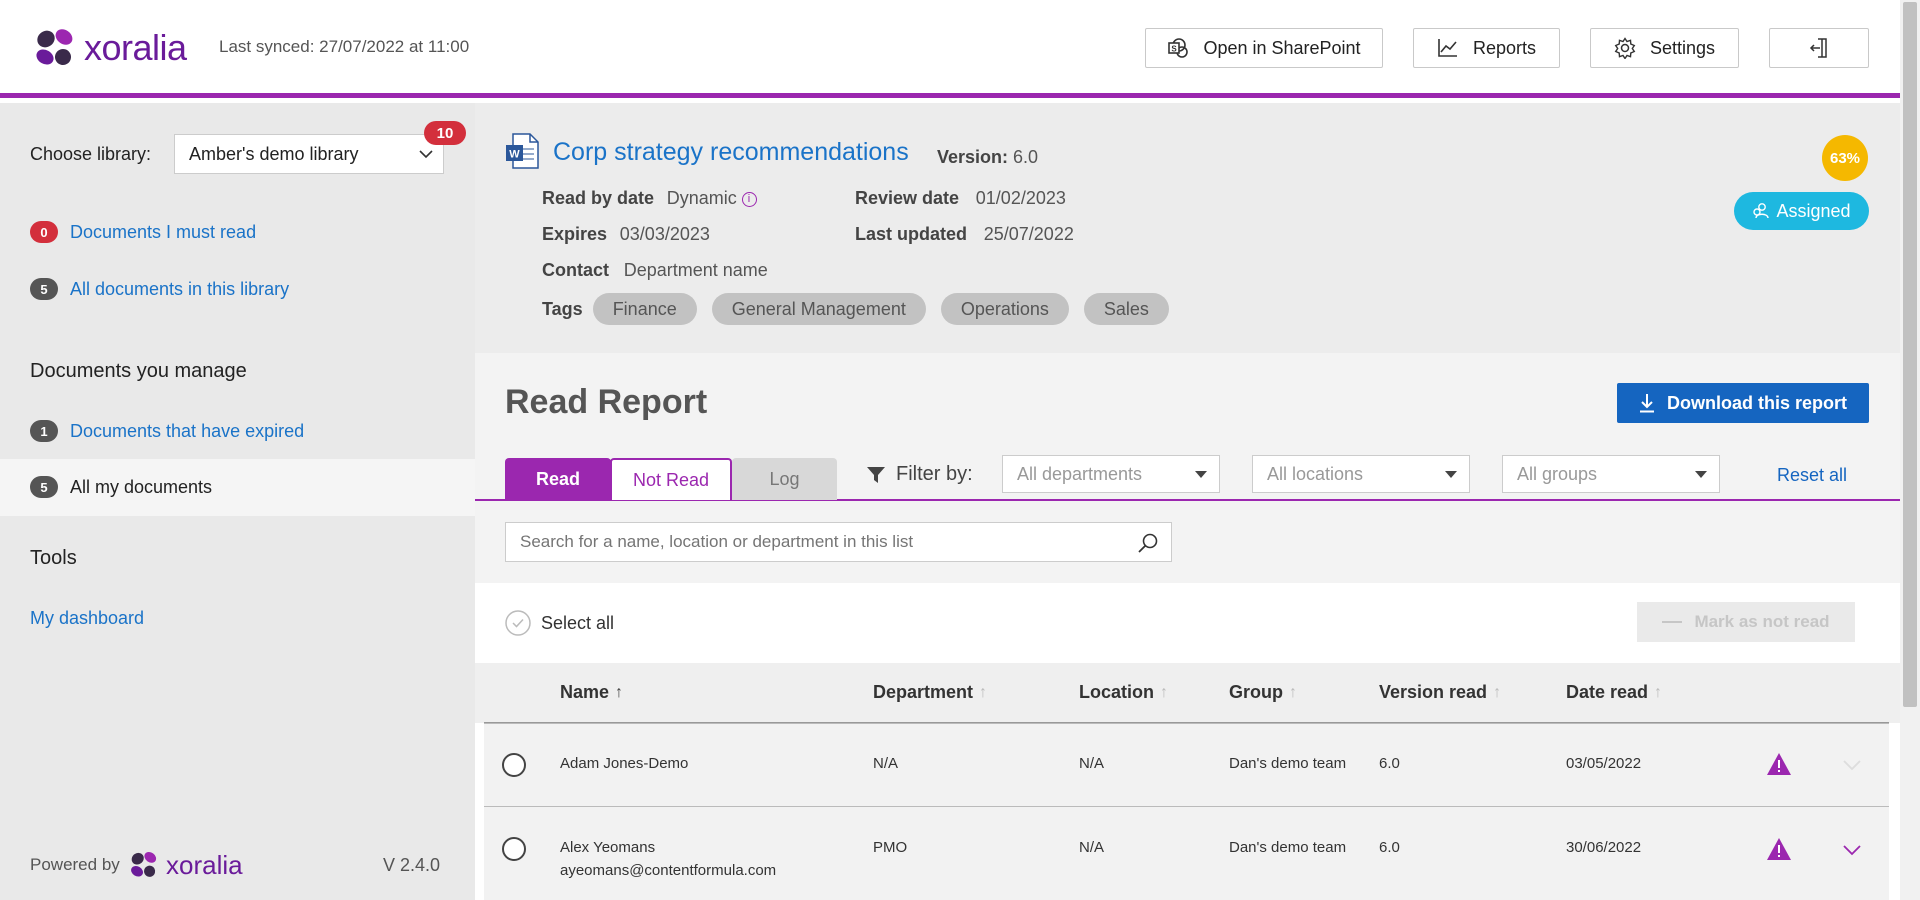  Describe the element at coordinates (649, 198) in the screenshot. I see `read-by-date: Read by date Dynamic i` at that location.